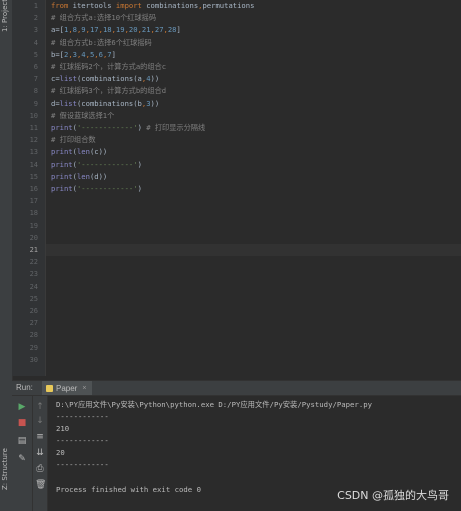  Describe the element at coordinates (57, 30) in the screenshot. I see `code-token: a=[` at that location.